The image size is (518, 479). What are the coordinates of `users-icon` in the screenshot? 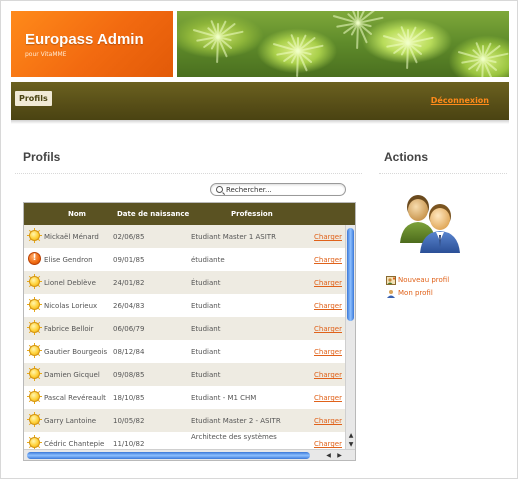 It's located at (430, 224).